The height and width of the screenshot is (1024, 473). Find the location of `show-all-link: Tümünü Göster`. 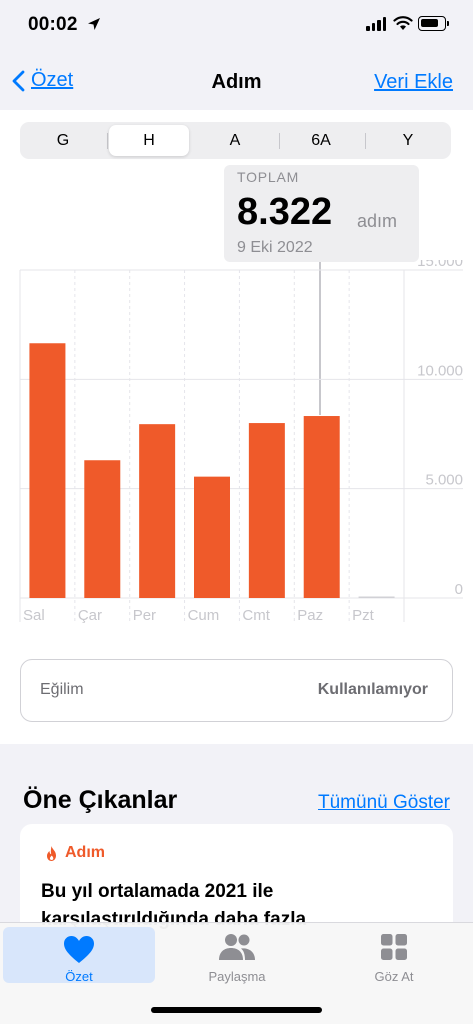

show-all-link: Tümünü Göster is located at coordinates (384, 803).